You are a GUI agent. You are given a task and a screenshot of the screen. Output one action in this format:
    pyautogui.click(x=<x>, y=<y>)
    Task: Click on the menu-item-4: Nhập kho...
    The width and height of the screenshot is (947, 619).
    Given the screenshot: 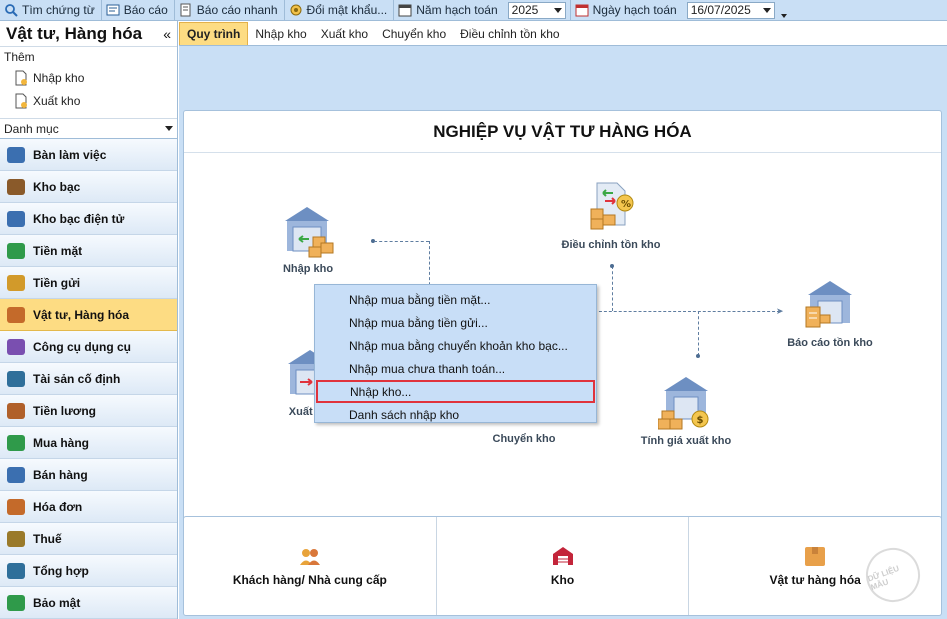 What is the action you would take?
    pyautogui.click(x=455, y=391)
    